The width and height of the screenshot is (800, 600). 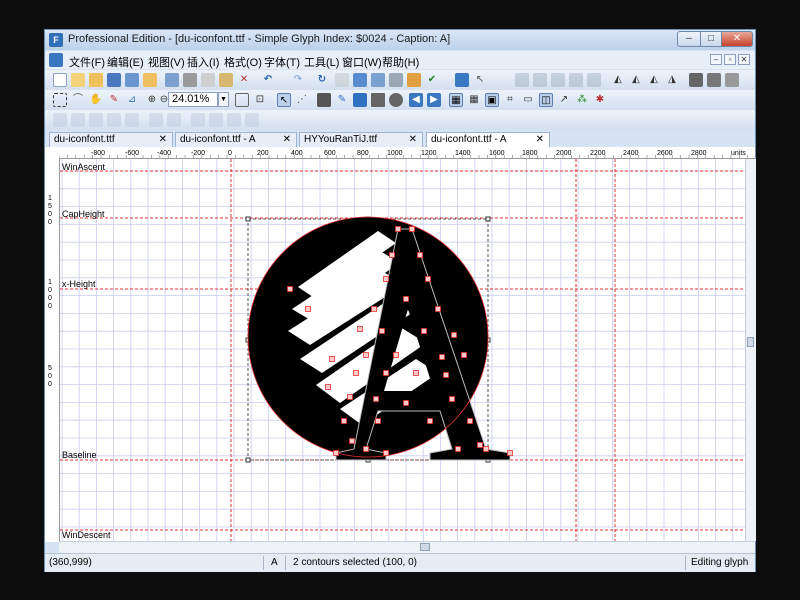 What do you see at coordinates (510, 100) in the screenshot?
I see `snap-icon: ⌗` at bounding box center [510, 100].